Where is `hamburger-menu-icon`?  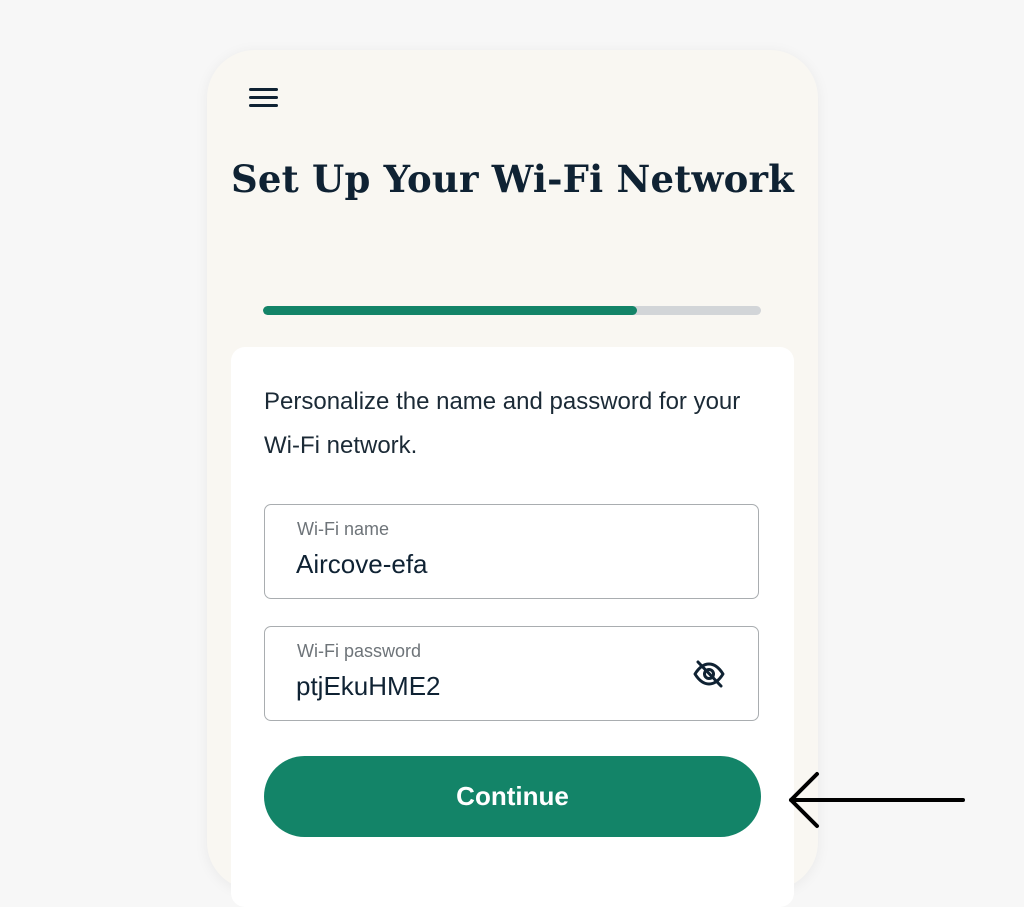
hamburger-menu-icon is located at coordinates (264, 98).